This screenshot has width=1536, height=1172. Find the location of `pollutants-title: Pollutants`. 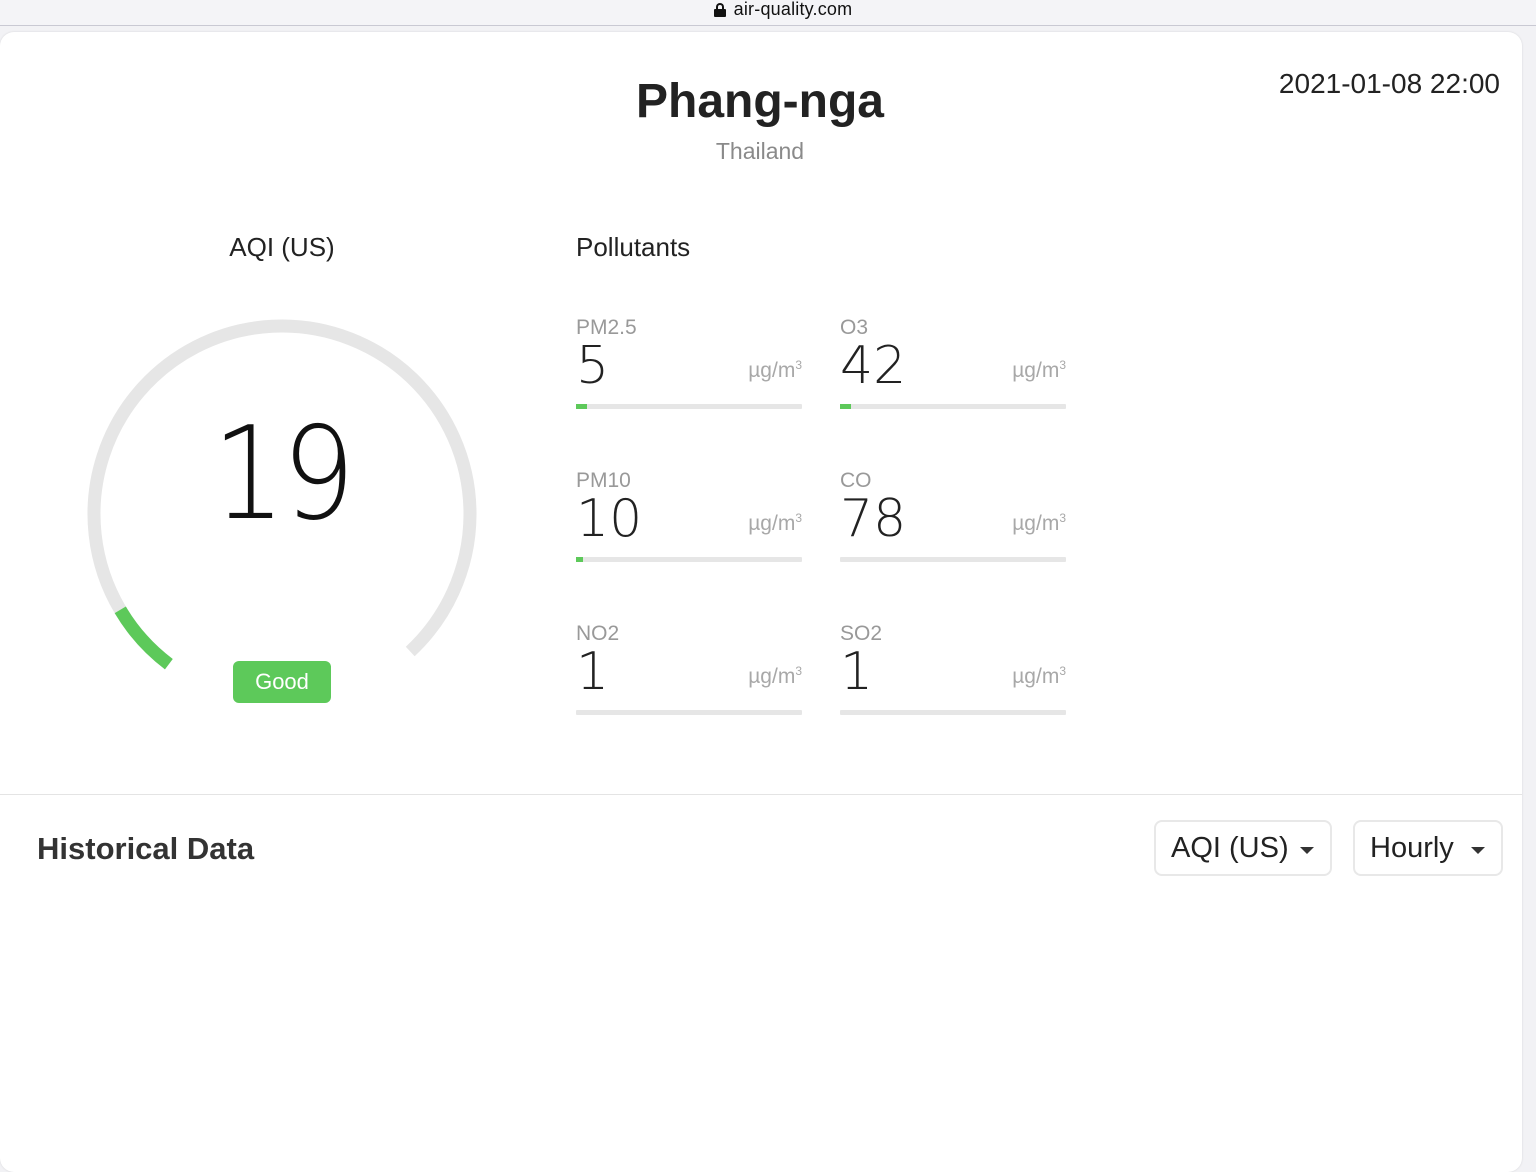

pollutants-title: Pollutants is located at coordinates (633, 247).